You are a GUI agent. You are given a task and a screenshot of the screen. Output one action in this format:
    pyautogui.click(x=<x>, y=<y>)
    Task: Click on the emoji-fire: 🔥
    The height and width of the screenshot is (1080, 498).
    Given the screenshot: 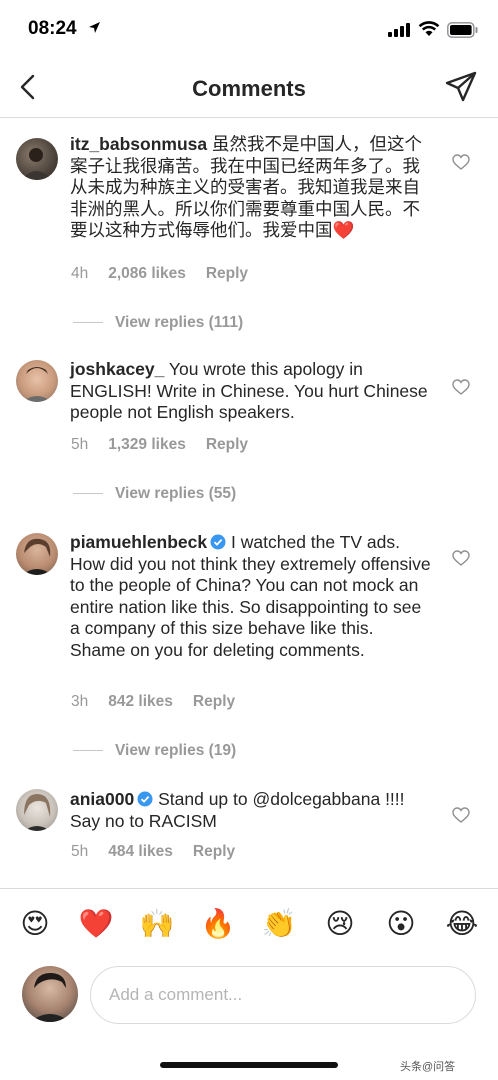 What is the action you would take?
    pyautogui.click(x=218, y=924)
    